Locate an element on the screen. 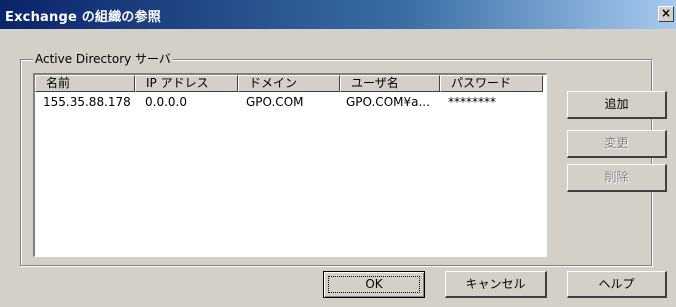 The image size is (676, 307). add-button-label: 追加 is located at coordinates (616, 104).